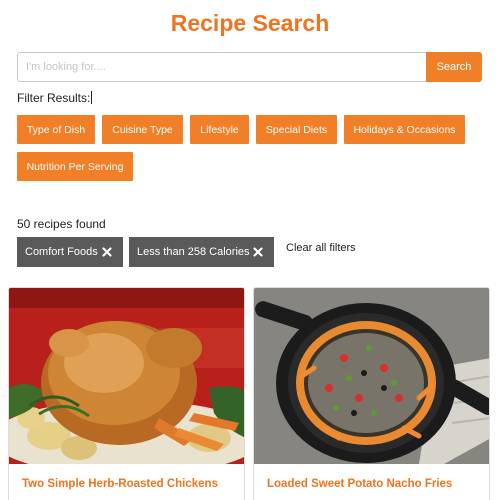  I want to click on filter-special-diets-button: Special Diets, so click(296, 129).